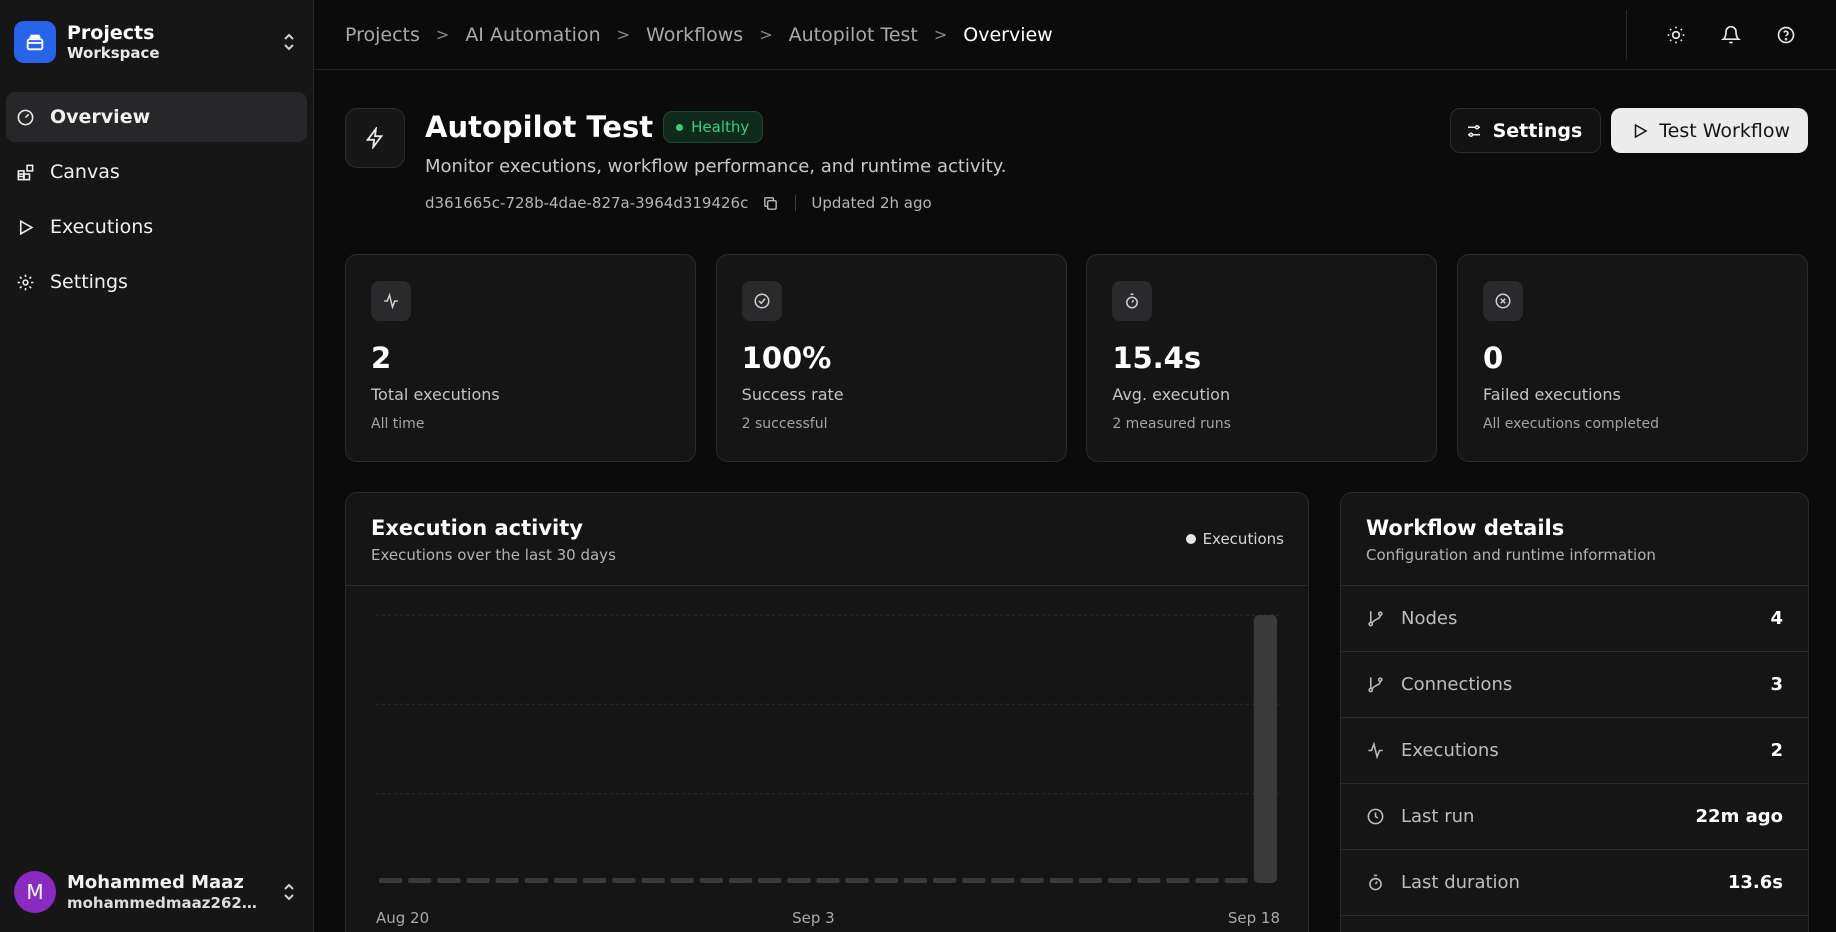  I want to click on card-subtitle: Executions over the last 30 days, so click(493, 555).